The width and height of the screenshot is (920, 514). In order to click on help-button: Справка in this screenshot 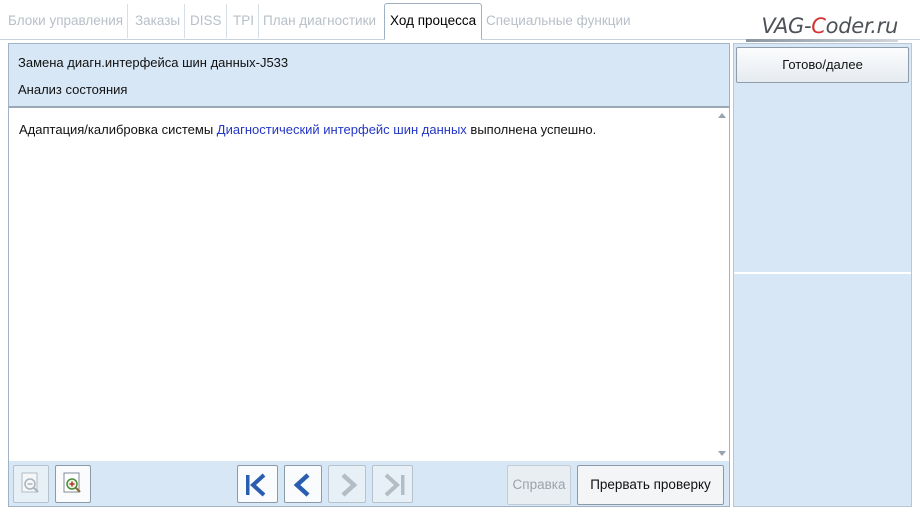, I will do `click(539, 485)`.